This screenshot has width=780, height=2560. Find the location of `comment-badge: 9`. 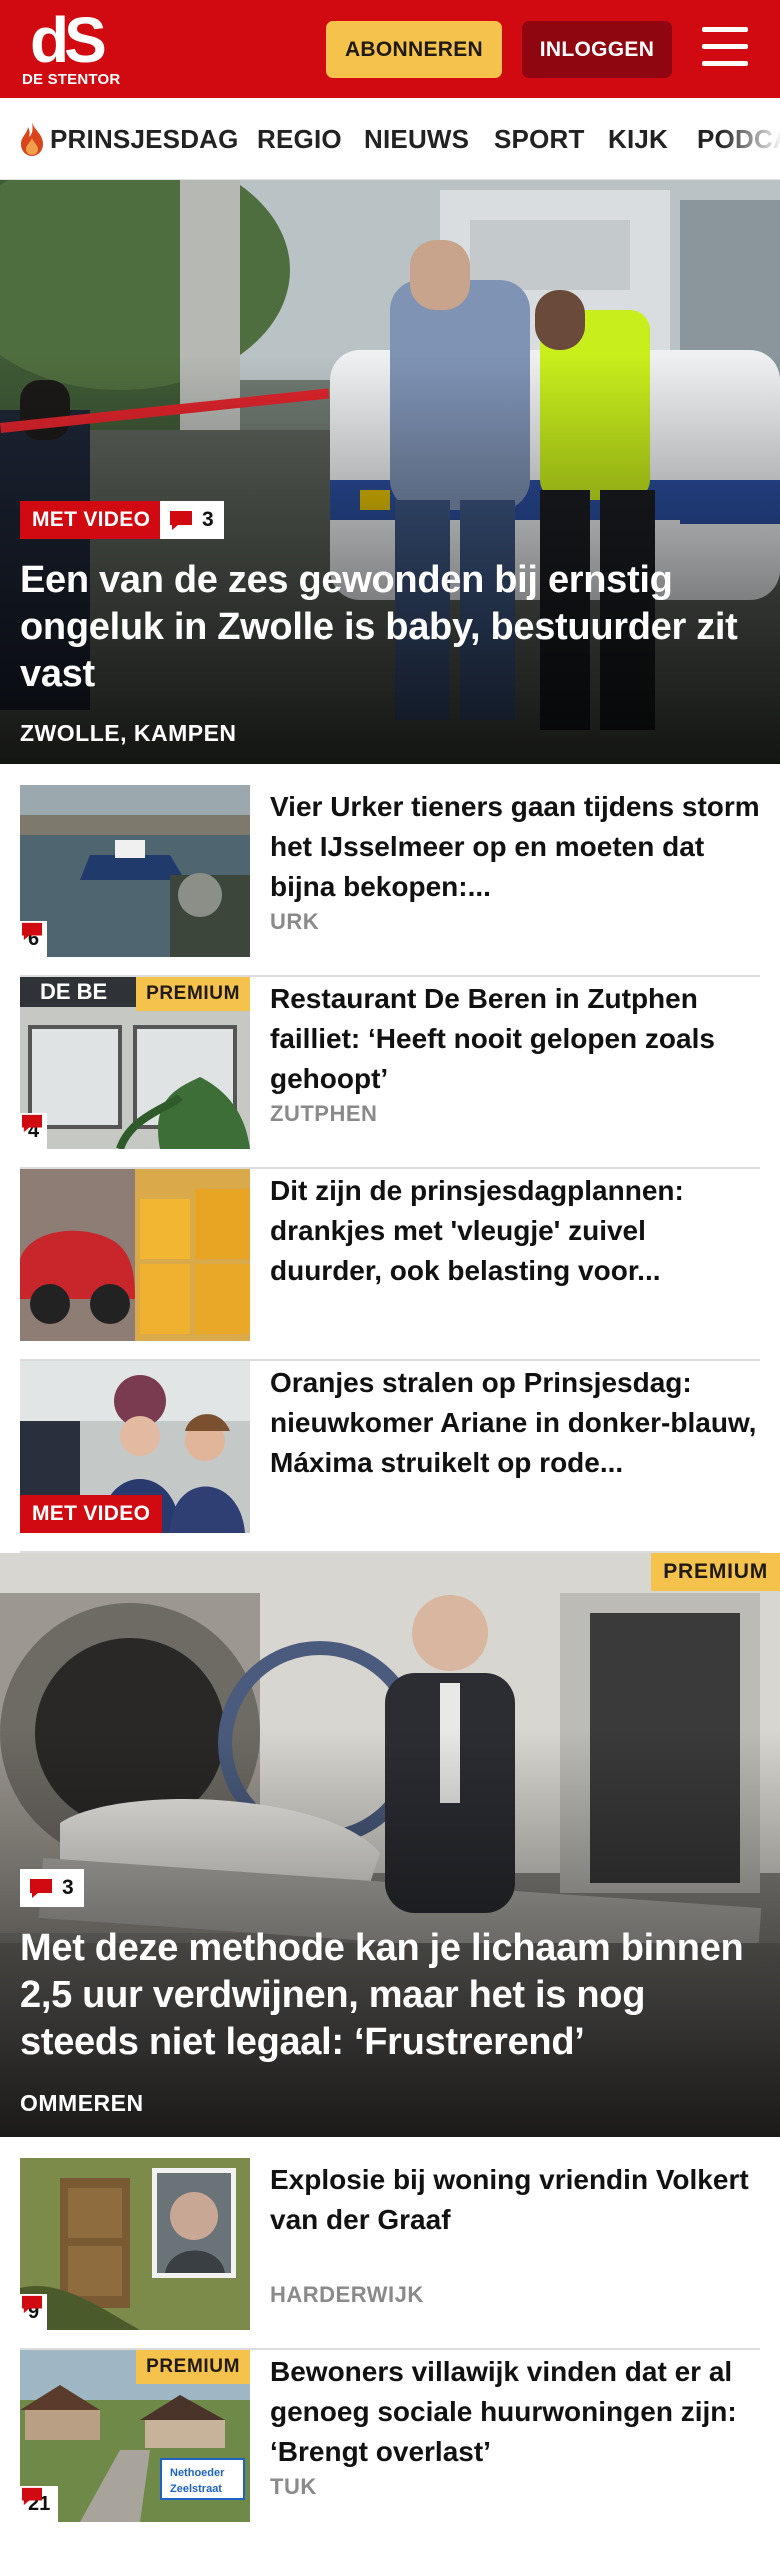

comment-badge: 9 is located at coordinates (34, 2312).